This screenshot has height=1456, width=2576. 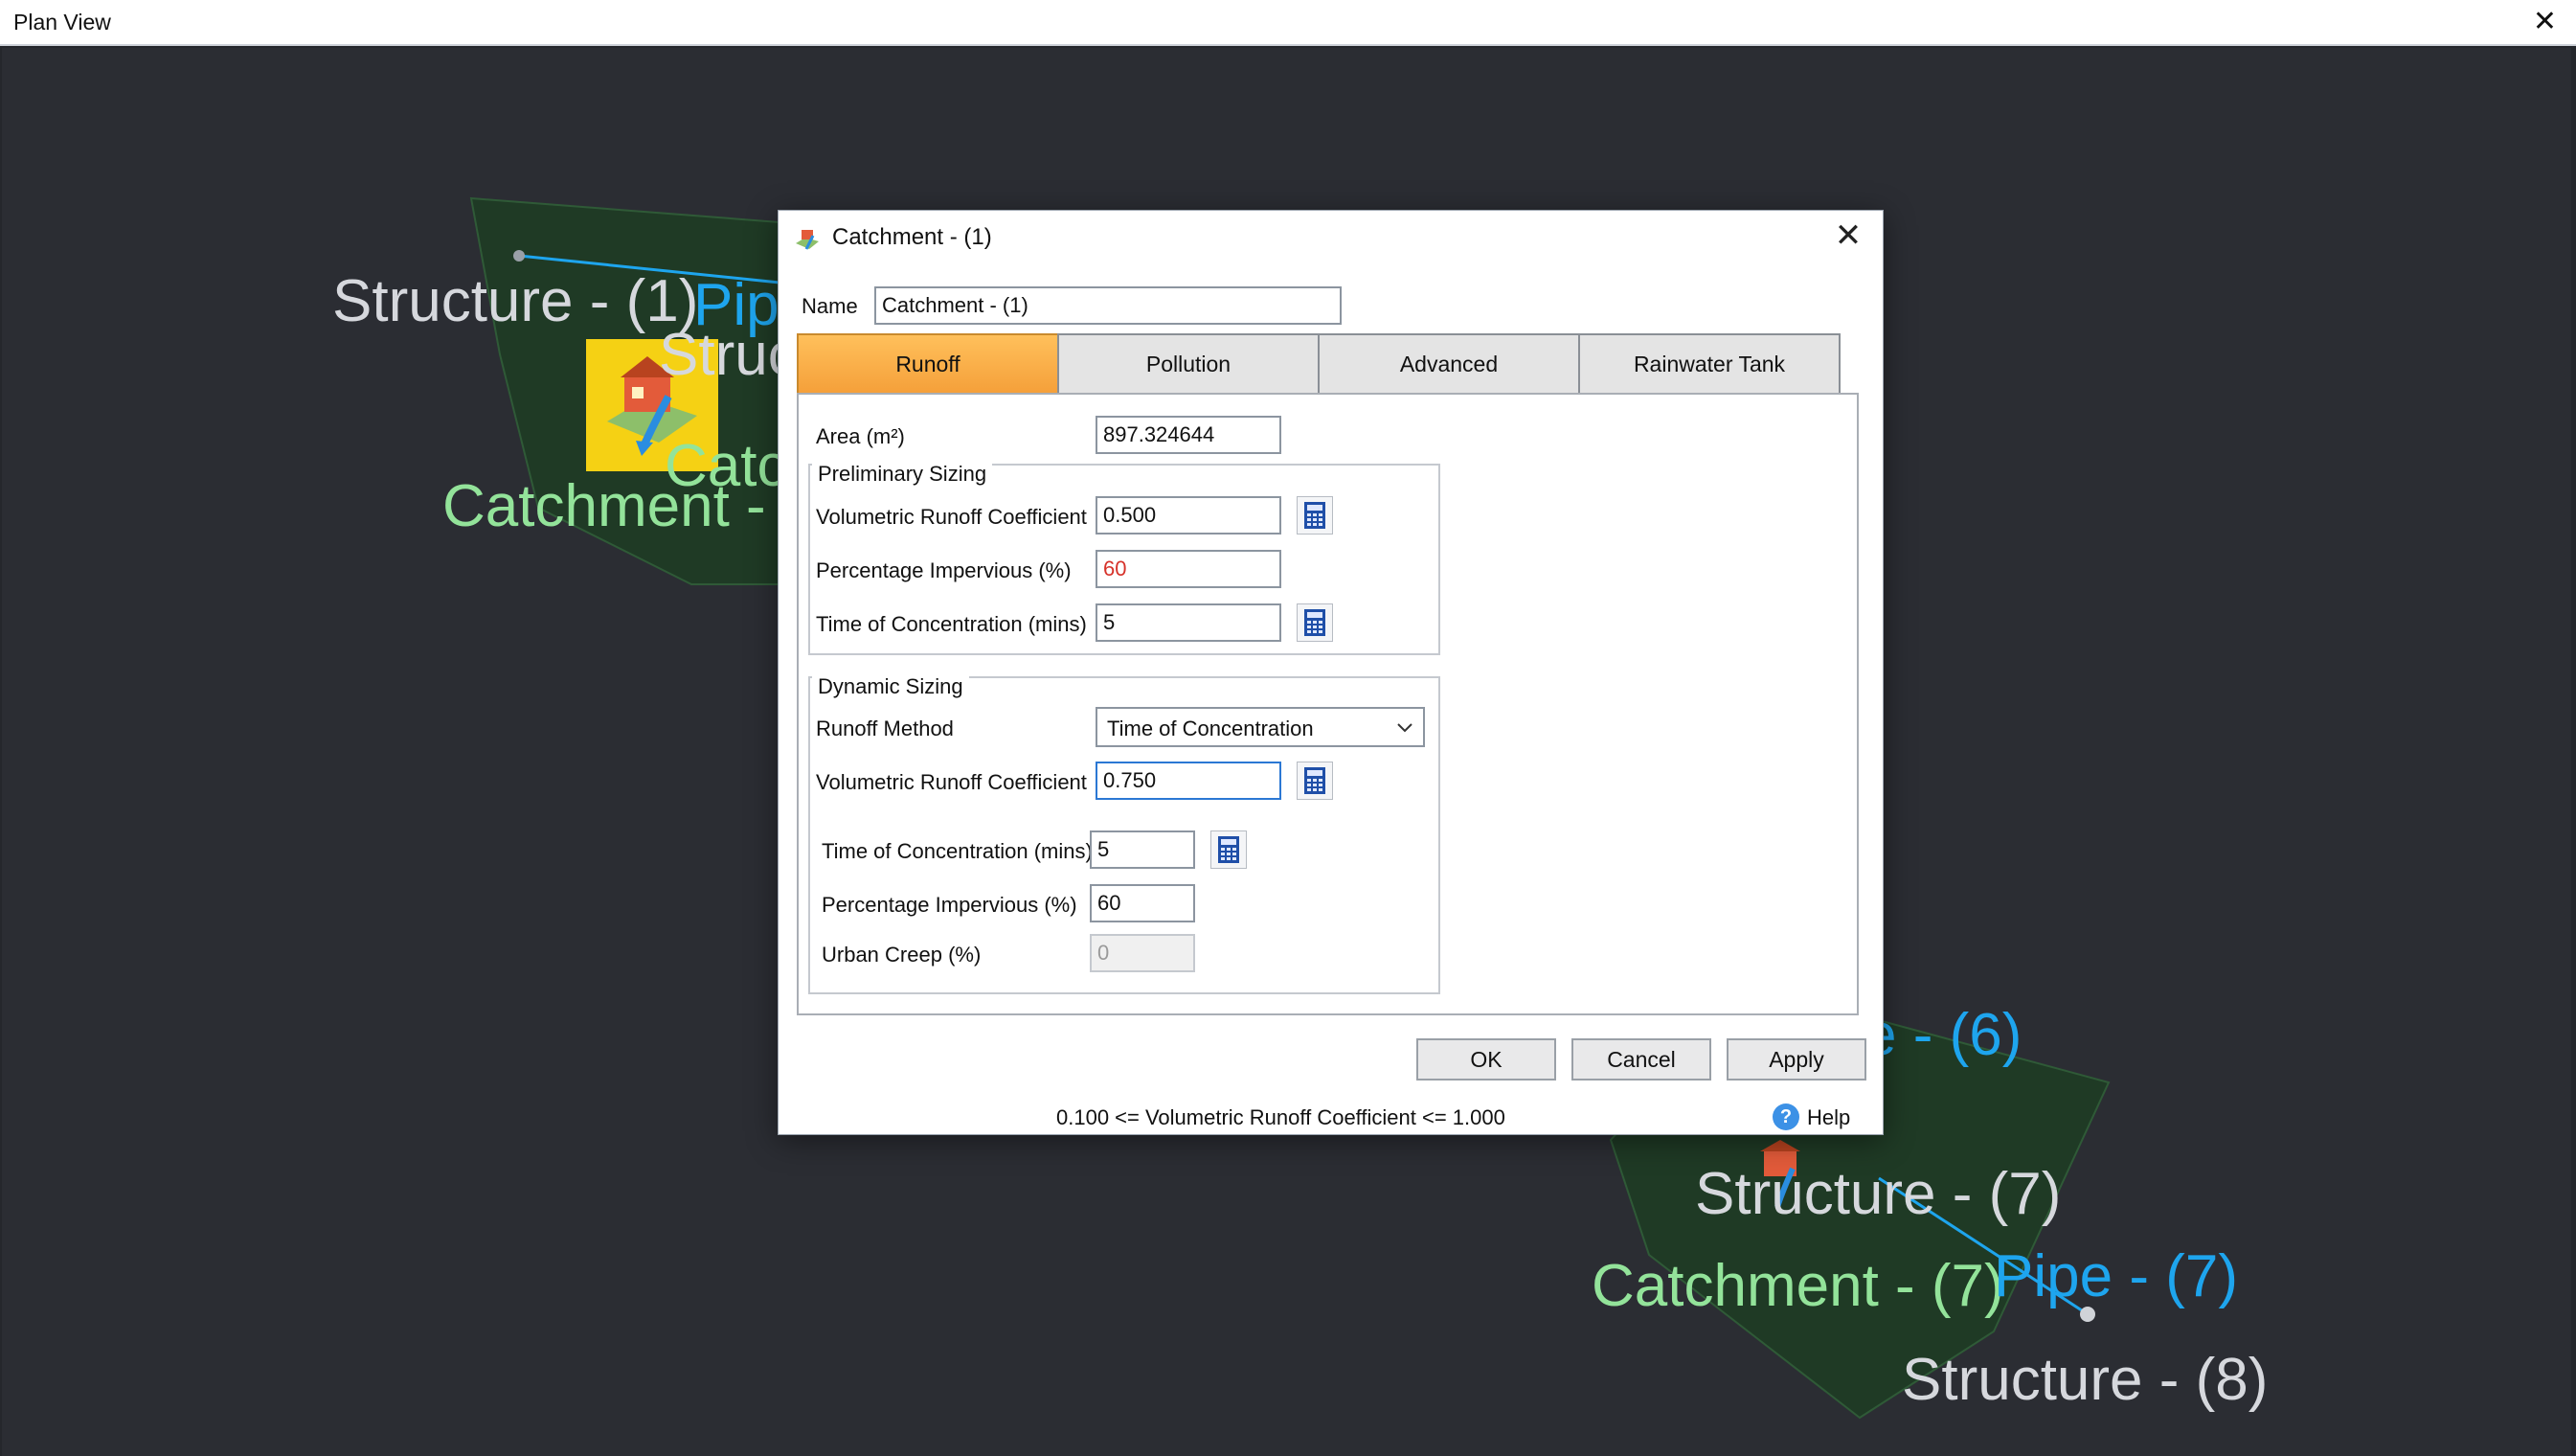 What do you see at coordinates (1709, 364) in the screenshot?
I see `tab-rainwater-tank: Rainwater Tank` at bounding box center [1709, 364].